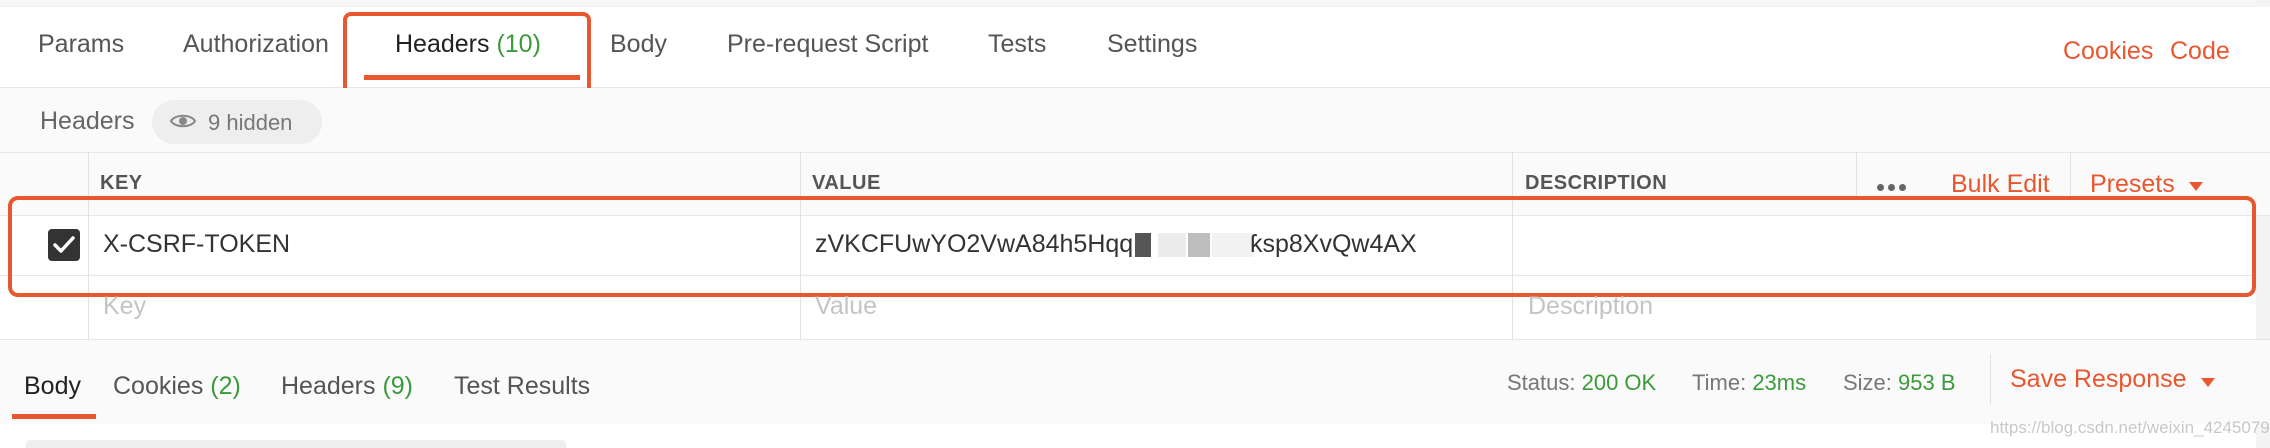 The height and width of the screenshot is (448, 2270). Describe the element at coordinates (54, 416) in the screenshot. I see `response-active-underline` at that location.